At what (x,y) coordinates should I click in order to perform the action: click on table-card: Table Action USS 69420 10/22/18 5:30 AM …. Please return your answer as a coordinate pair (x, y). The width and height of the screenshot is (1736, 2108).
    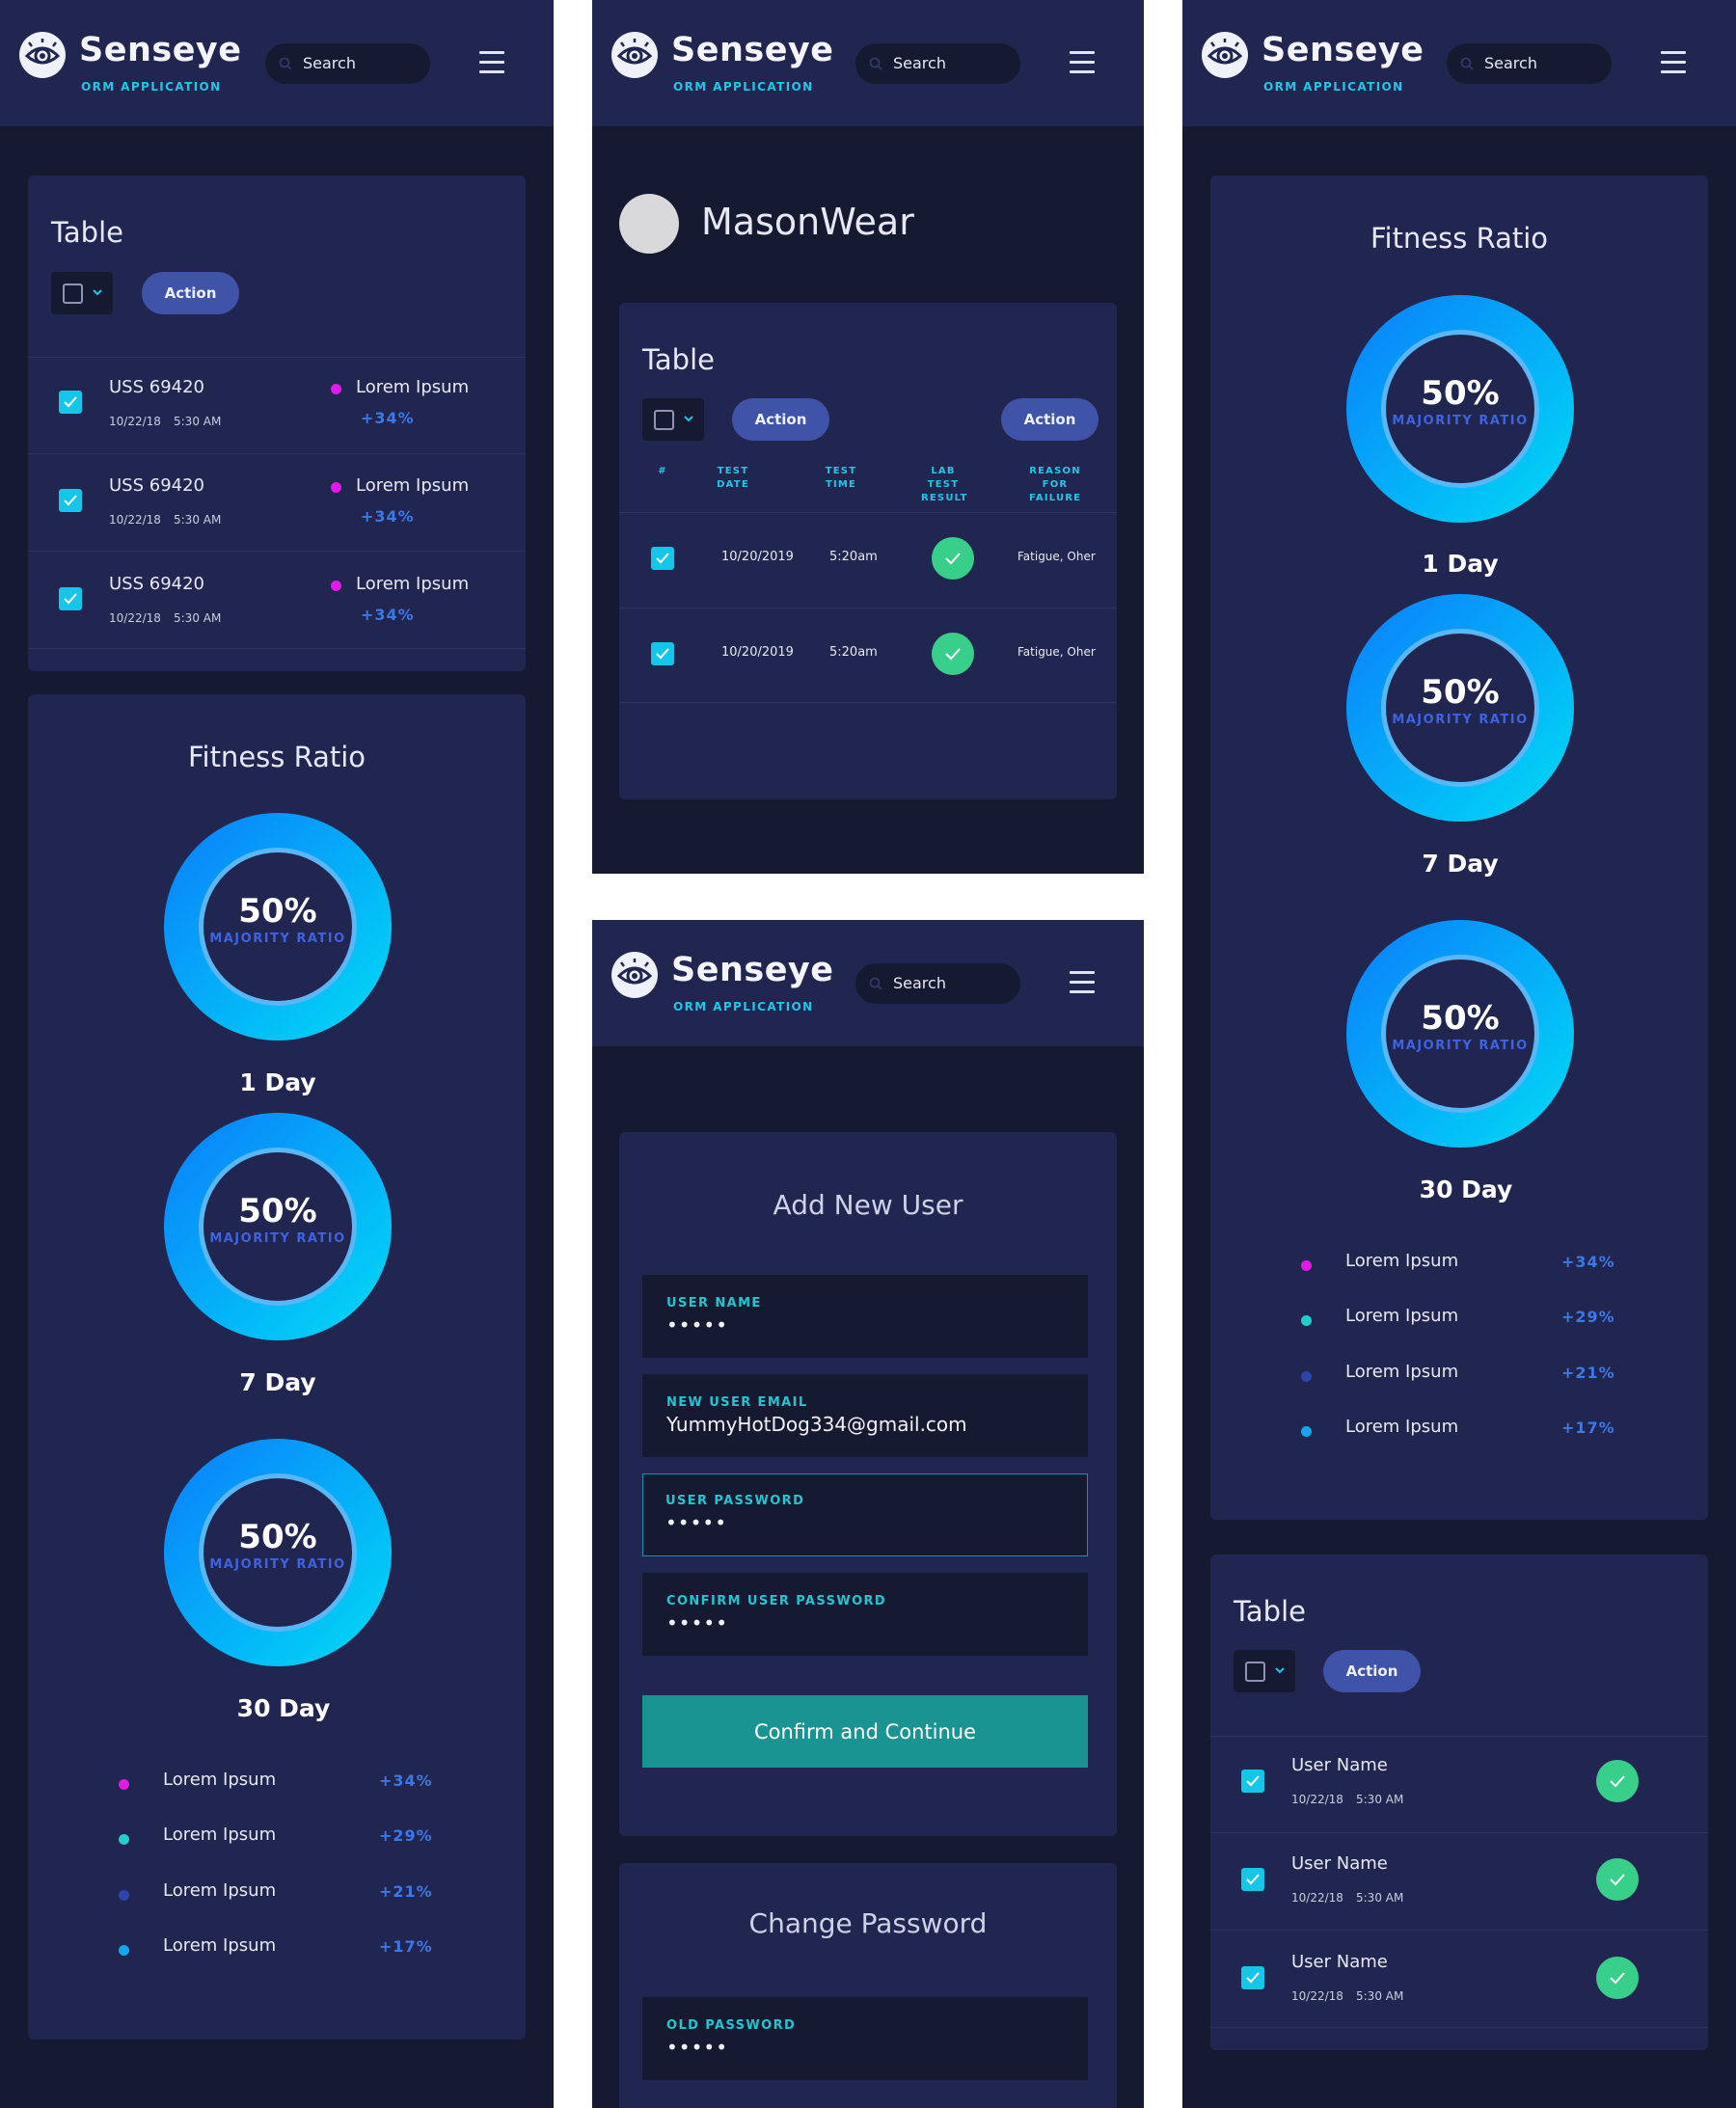
    Looking at the image, I should click on (277, 423).